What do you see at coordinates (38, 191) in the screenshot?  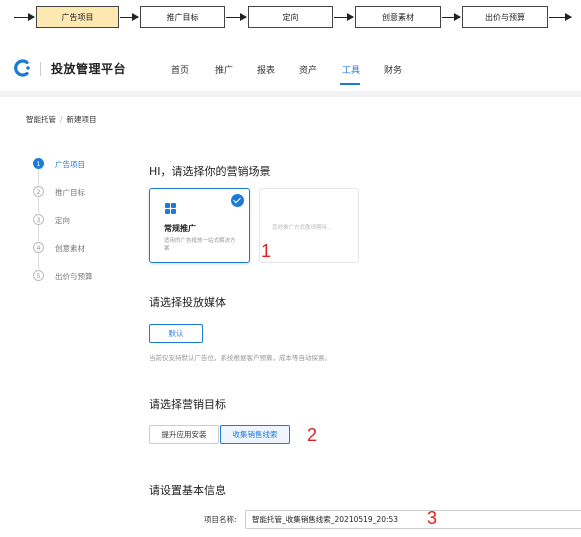 I see `step-number: 2` at bounding box center [38, 191].